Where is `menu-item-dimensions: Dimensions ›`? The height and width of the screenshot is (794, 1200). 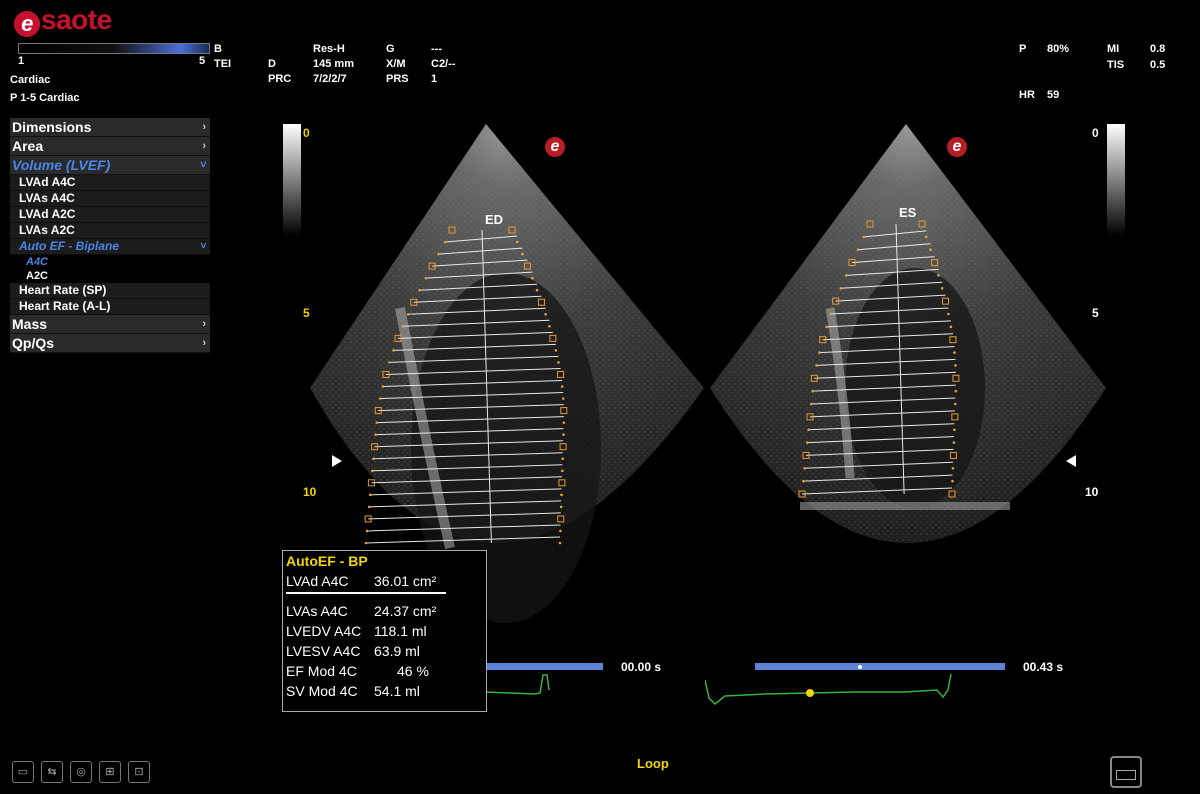
menu-item-dimensions: Dimensions › is located at coordinates (110, 127).